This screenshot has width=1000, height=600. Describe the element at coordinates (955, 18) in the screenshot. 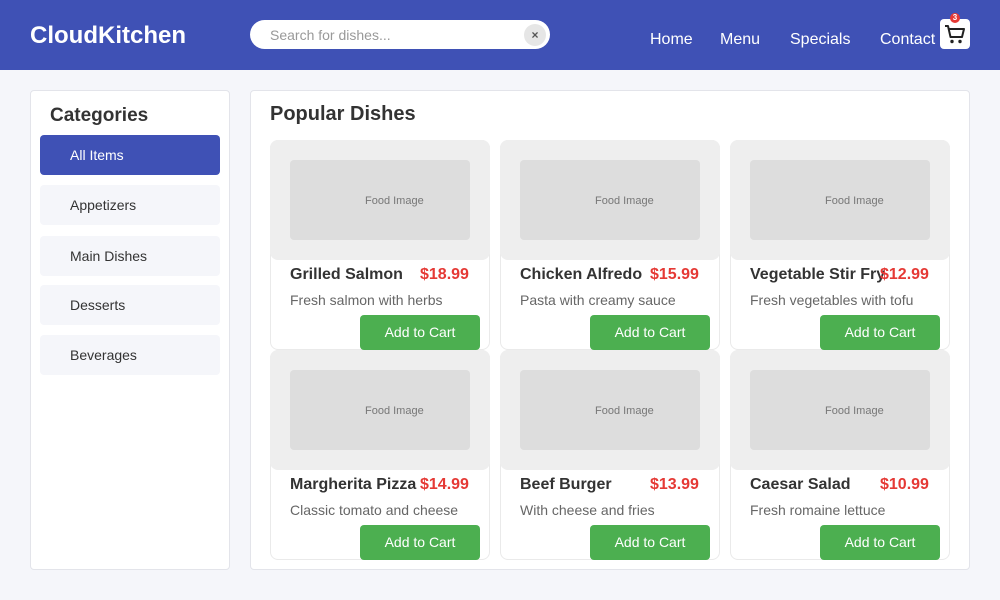

I see `cart-count-badge: 3` at that location.